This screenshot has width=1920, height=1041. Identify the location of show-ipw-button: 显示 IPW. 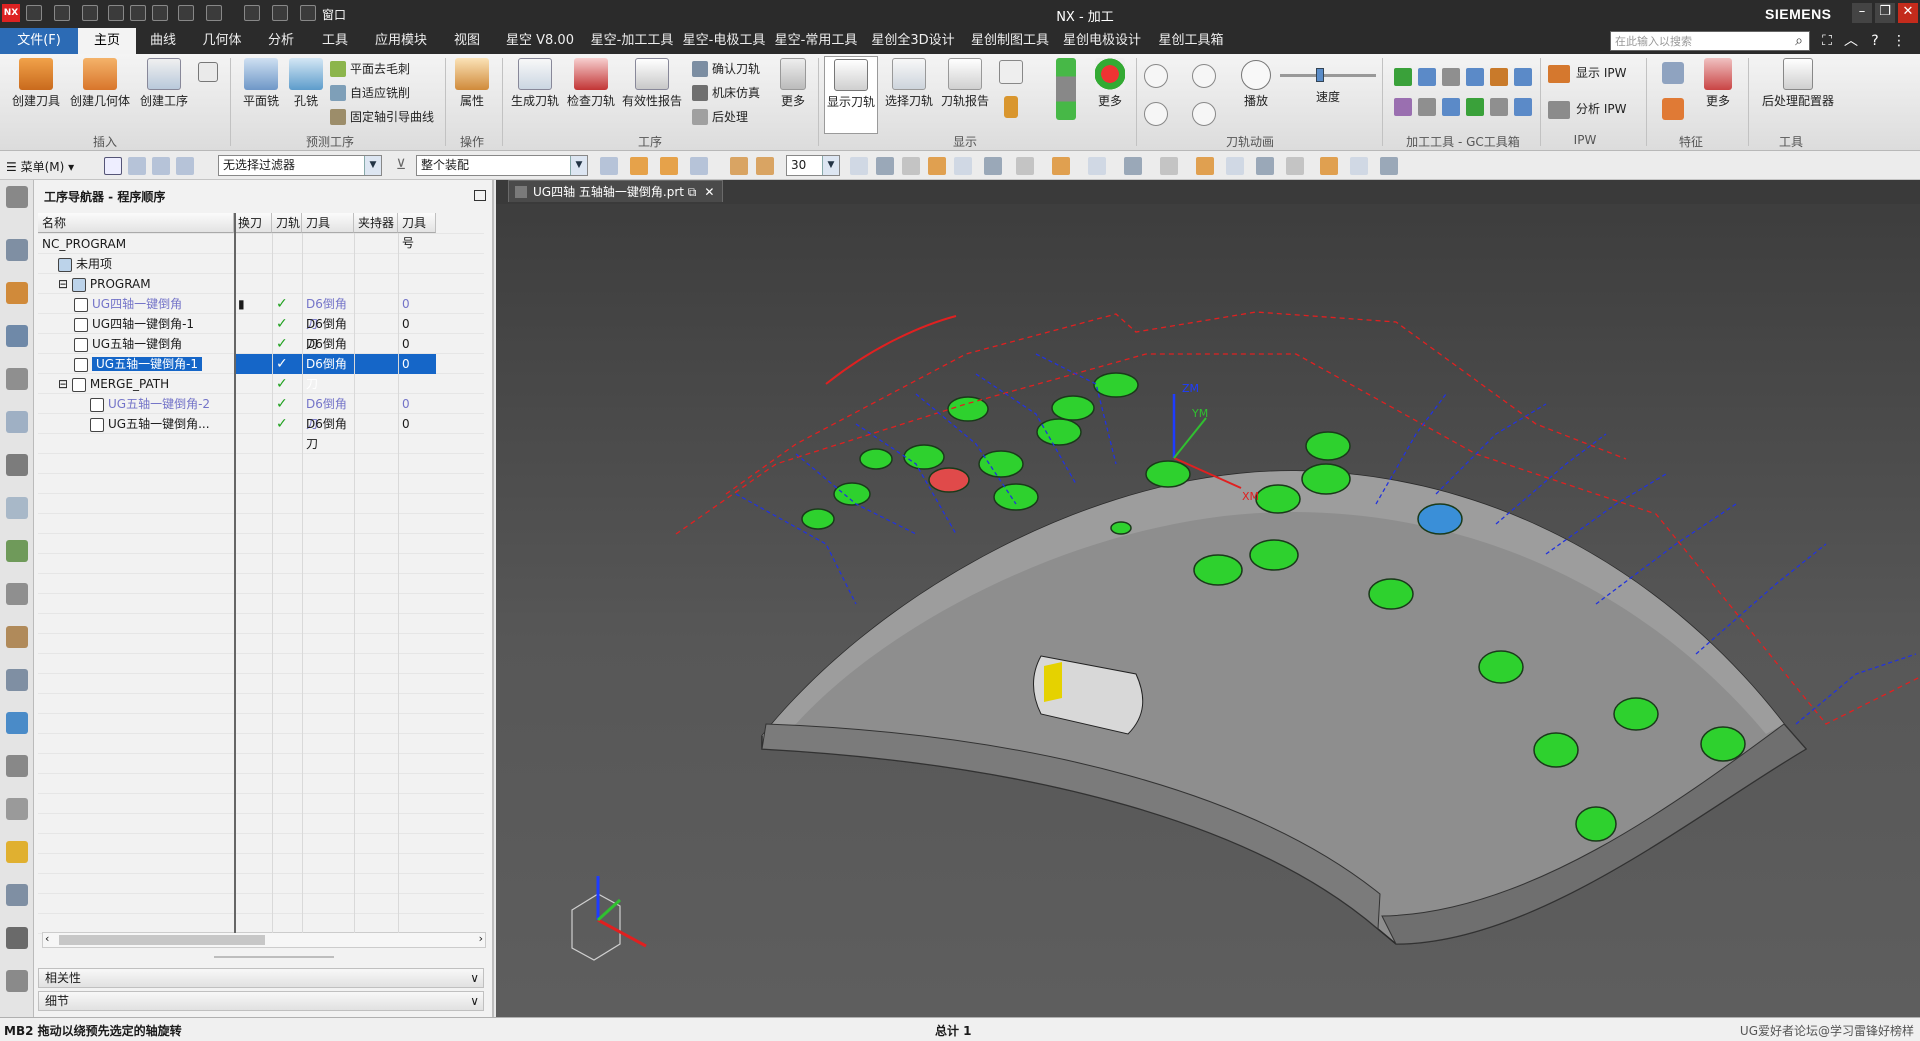
(1587, 73).